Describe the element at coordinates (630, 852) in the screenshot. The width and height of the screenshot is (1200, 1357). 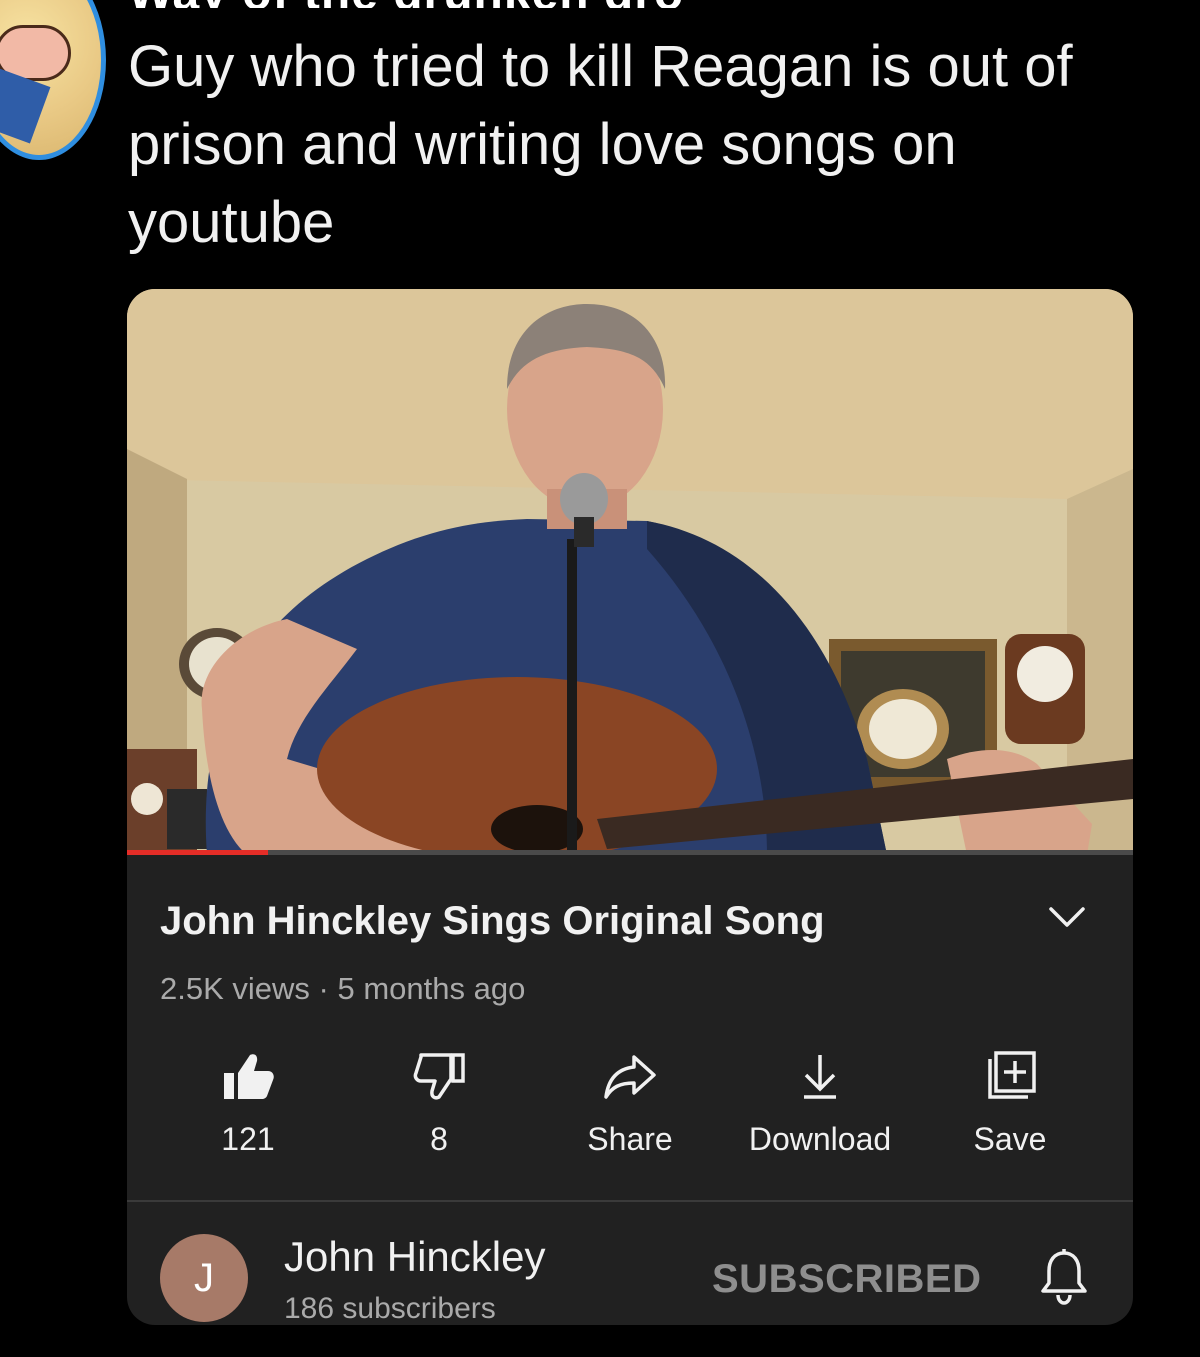
I see `video-progress-bar` at that location.